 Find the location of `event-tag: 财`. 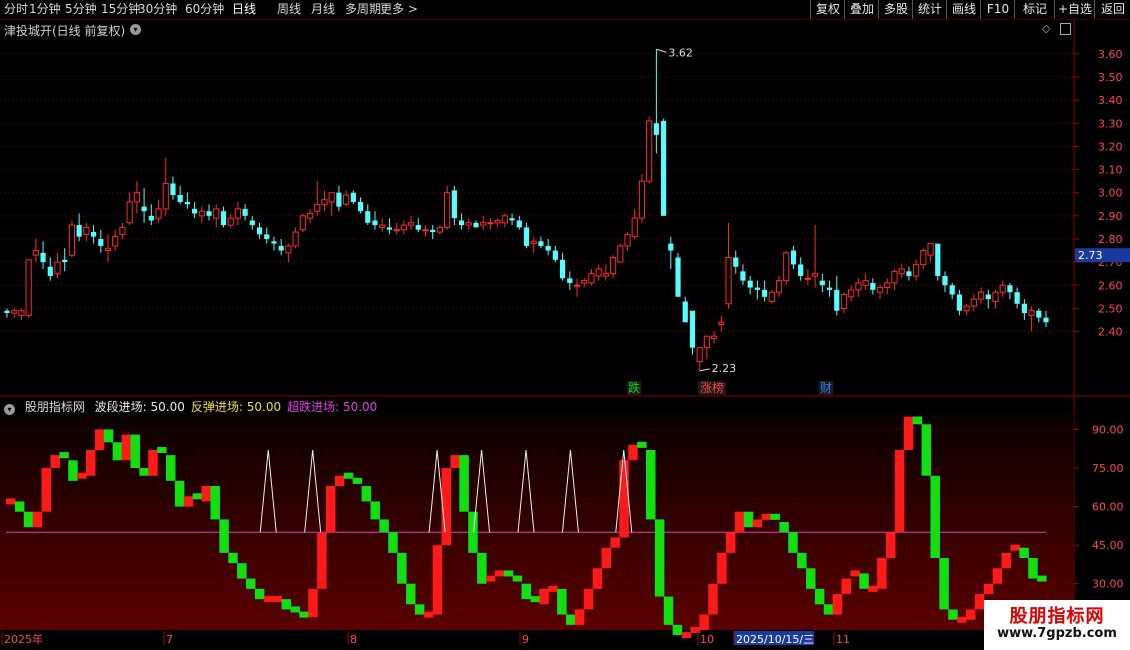

event-tag: 财 is located at coordinates (826, 388).